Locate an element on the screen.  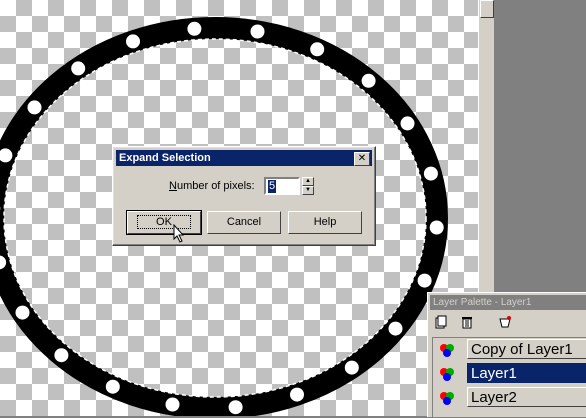
new-layer-icon is located at coordinates (441, 323).